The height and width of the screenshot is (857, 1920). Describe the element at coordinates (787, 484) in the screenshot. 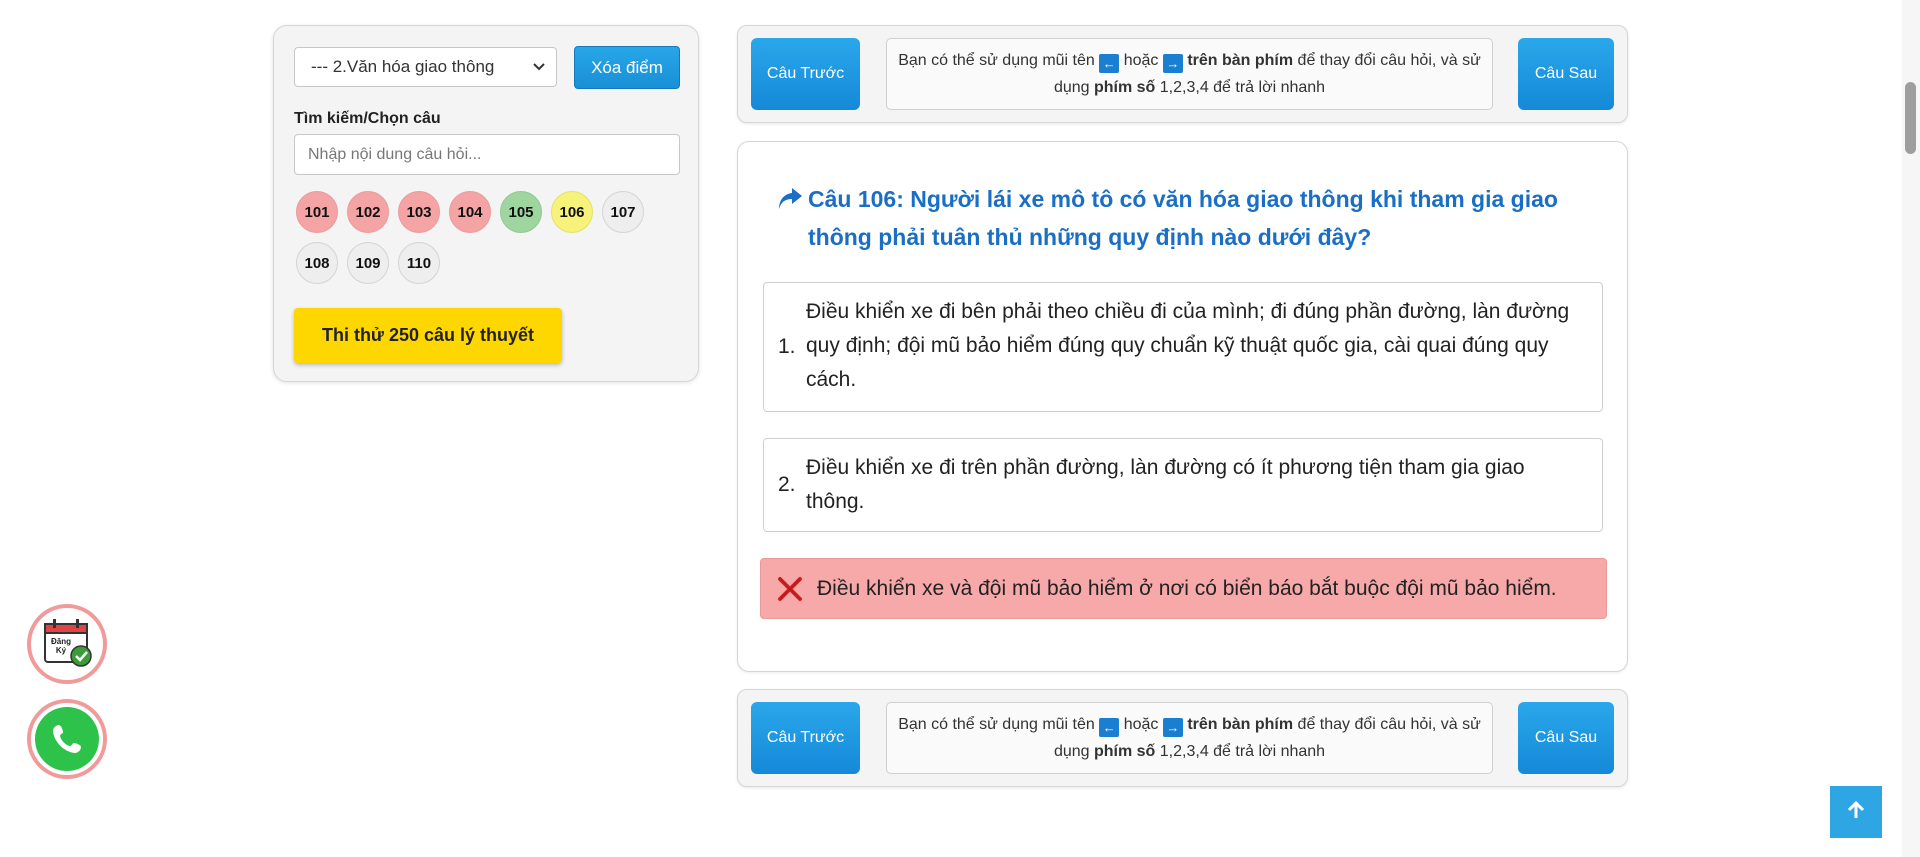

I see `answer-number: 2.` at that location.